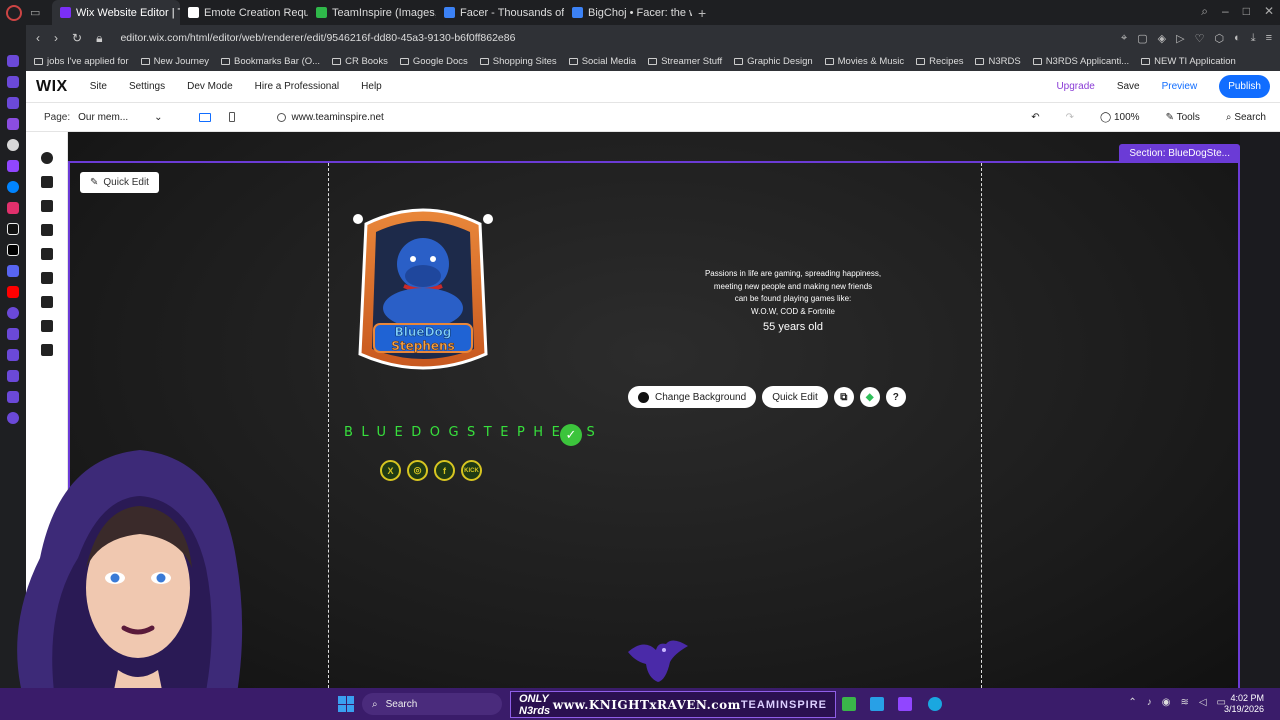 The height and width of the screenshot is (720, 1280). Describe the element at coordinates (1253, 38) in the screenshot. I see `download-icon: ⤓` at that location.